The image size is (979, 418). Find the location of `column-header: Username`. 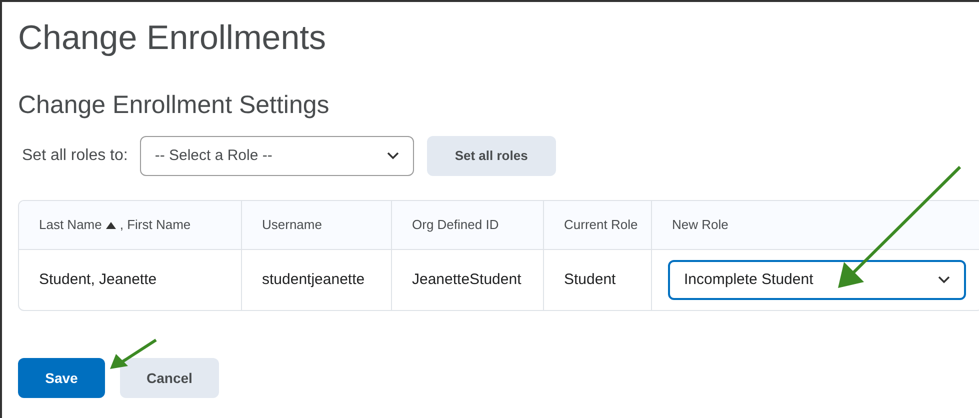

column-header: Username is located at coordinates (292, 225).